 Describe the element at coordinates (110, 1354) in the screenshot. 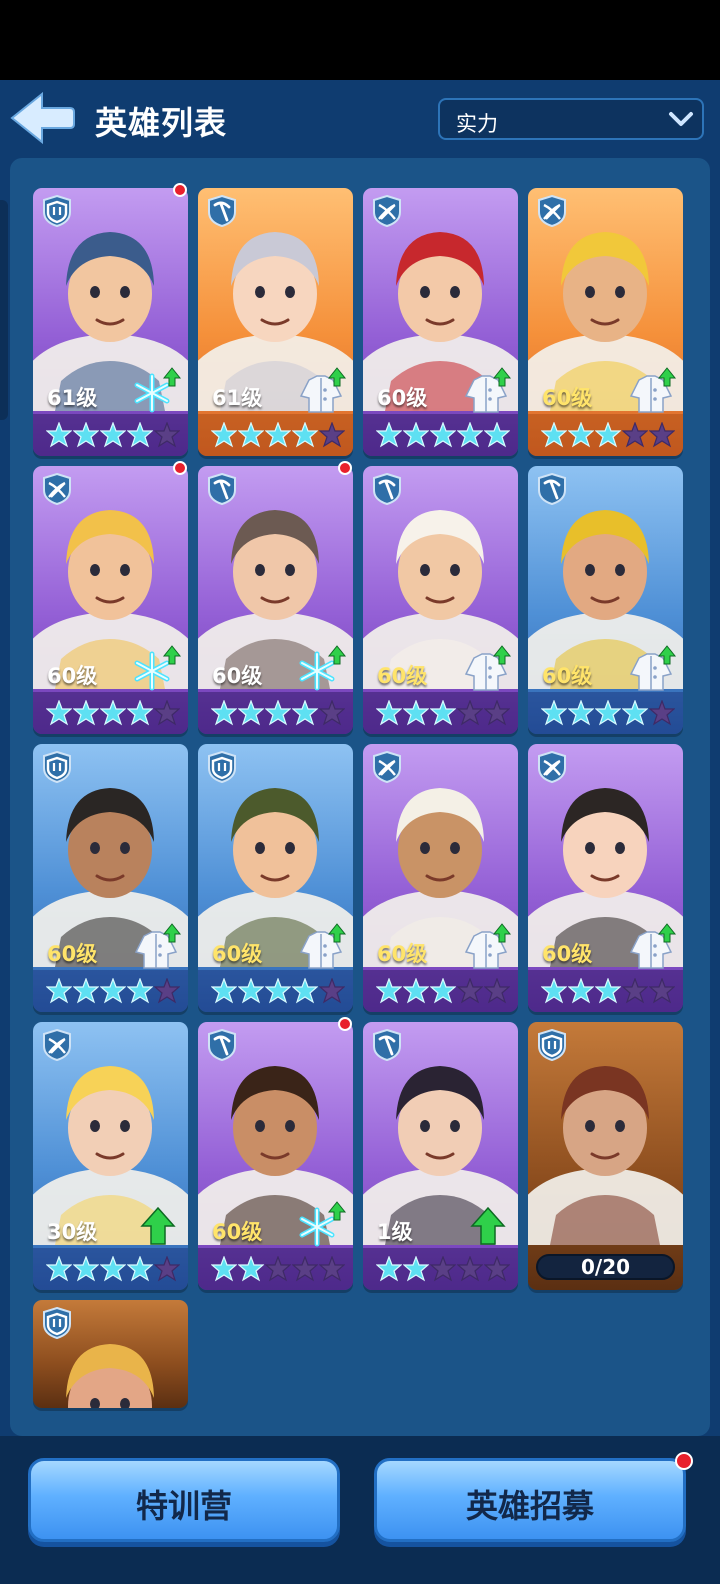

I see `hero-card` at that location.